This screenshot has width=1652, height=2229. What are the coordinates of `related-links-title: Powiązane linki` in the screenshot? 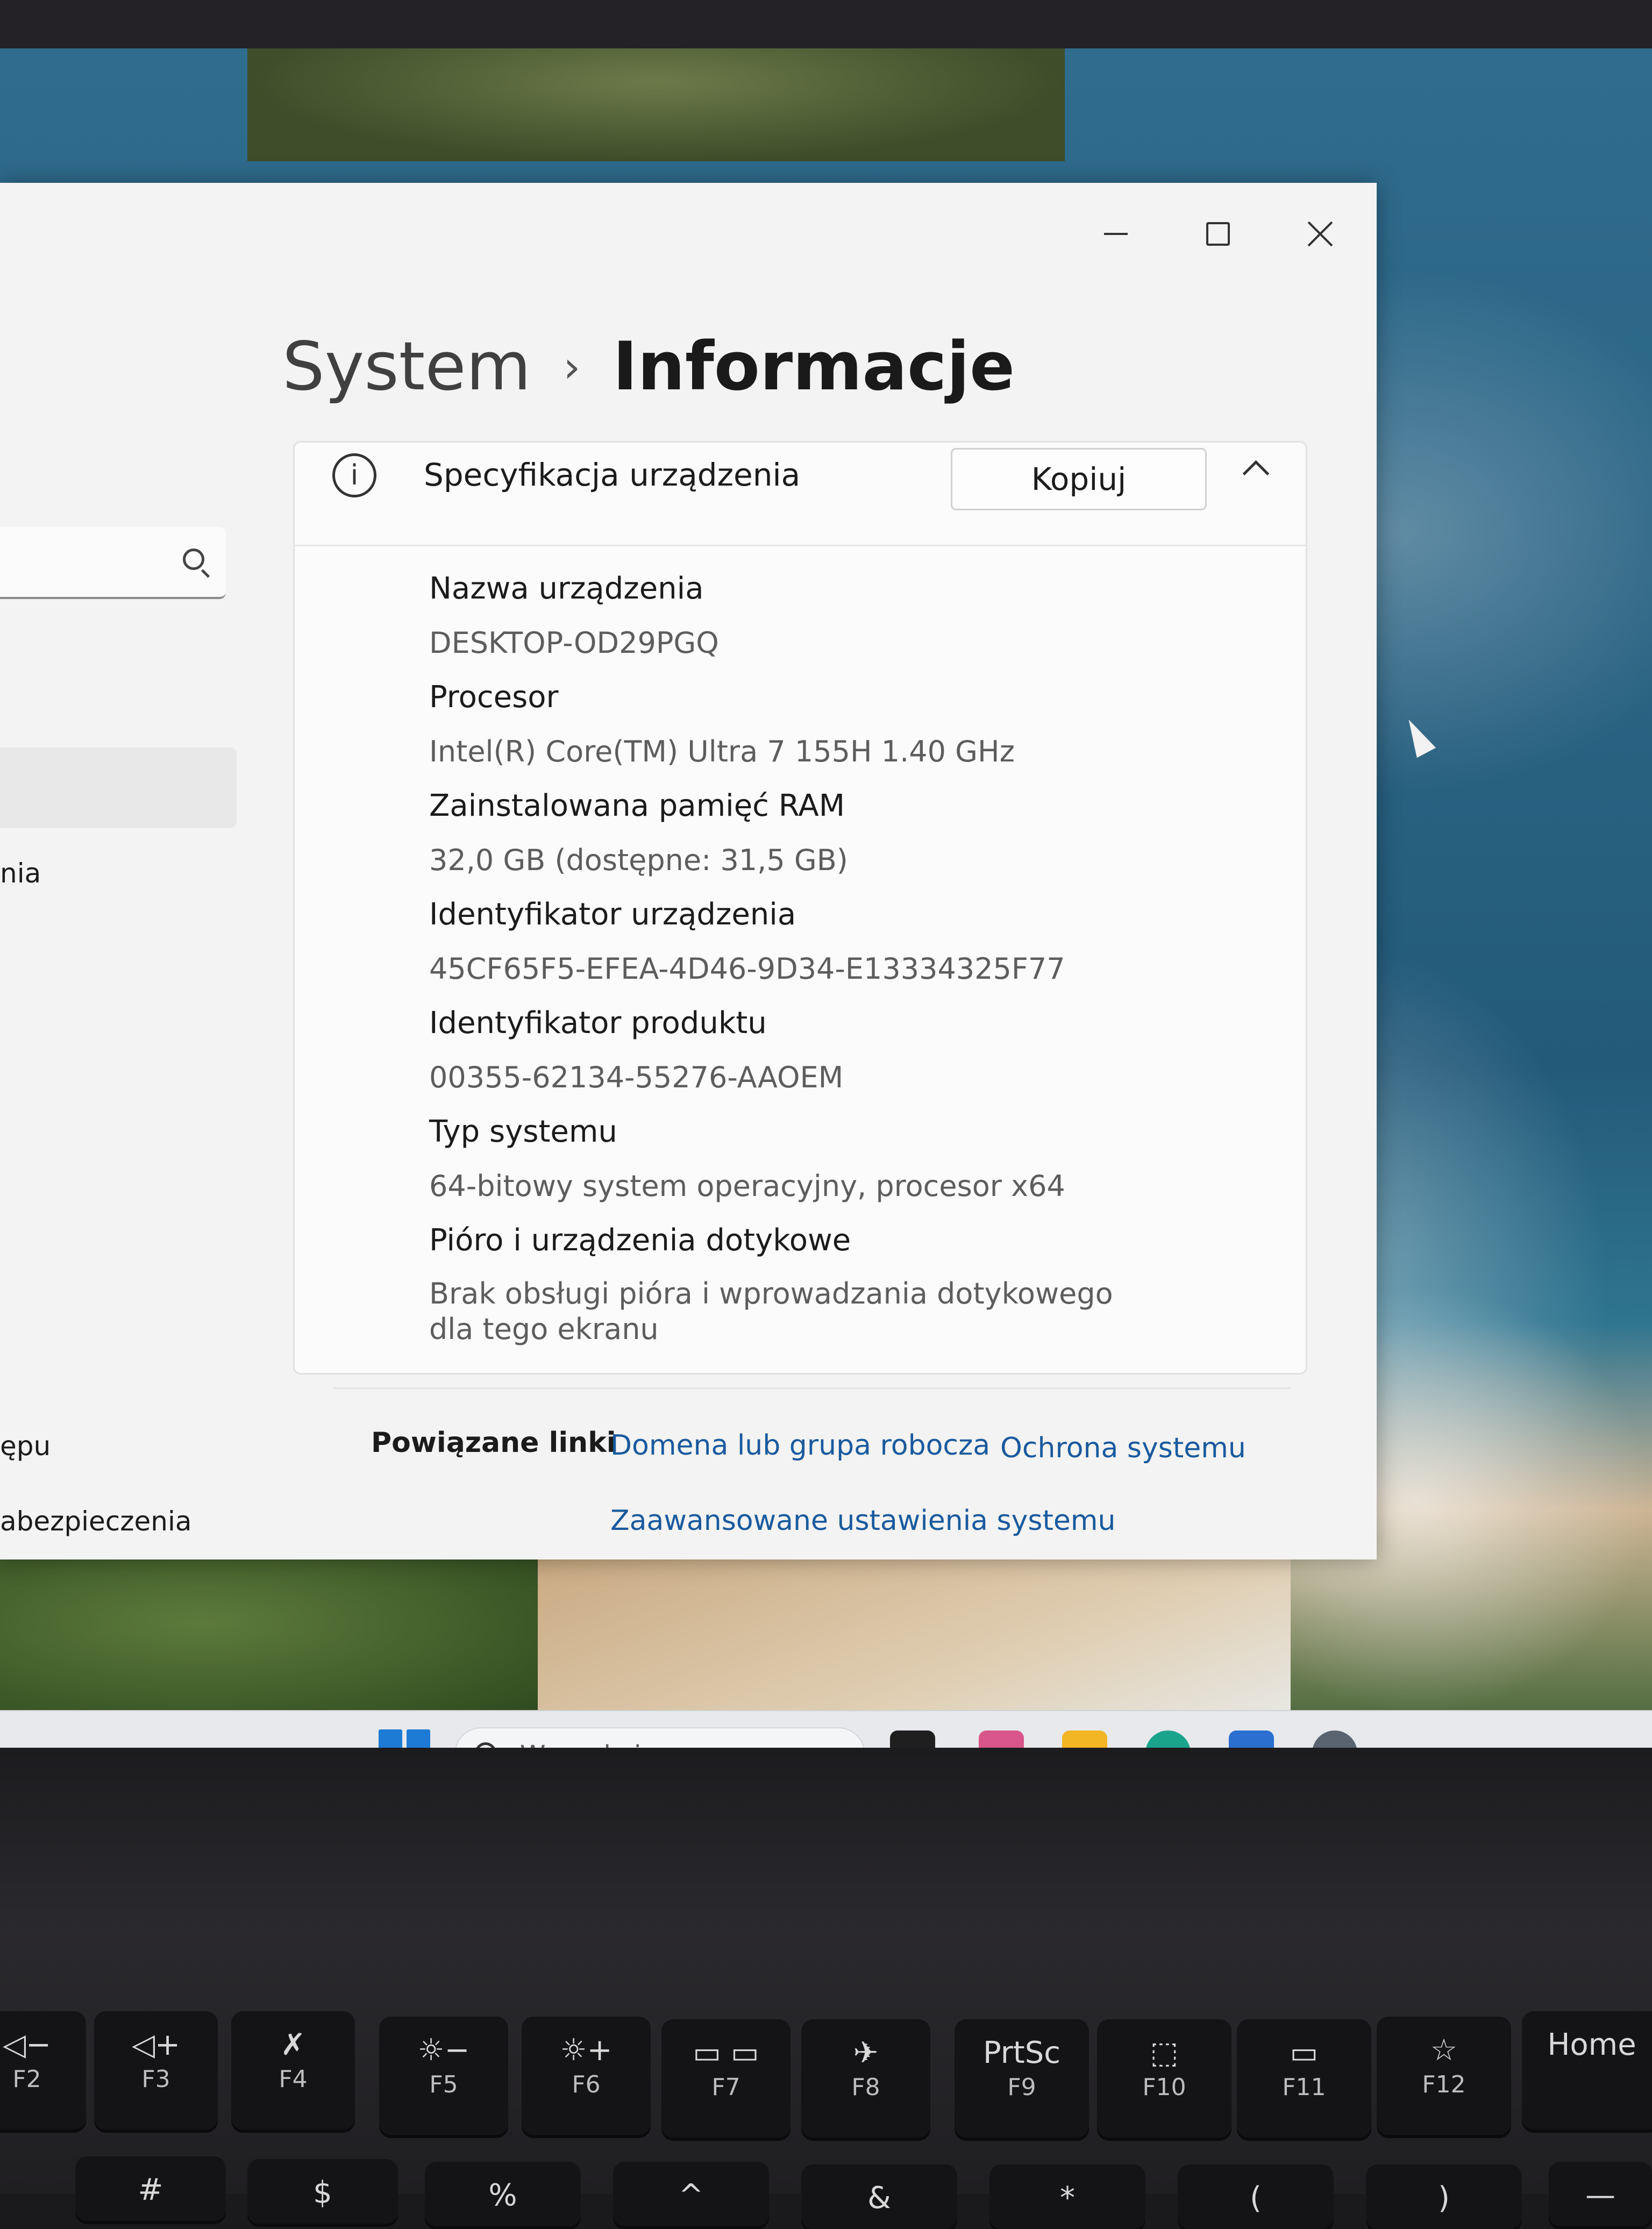 It's located at (493, 1443).